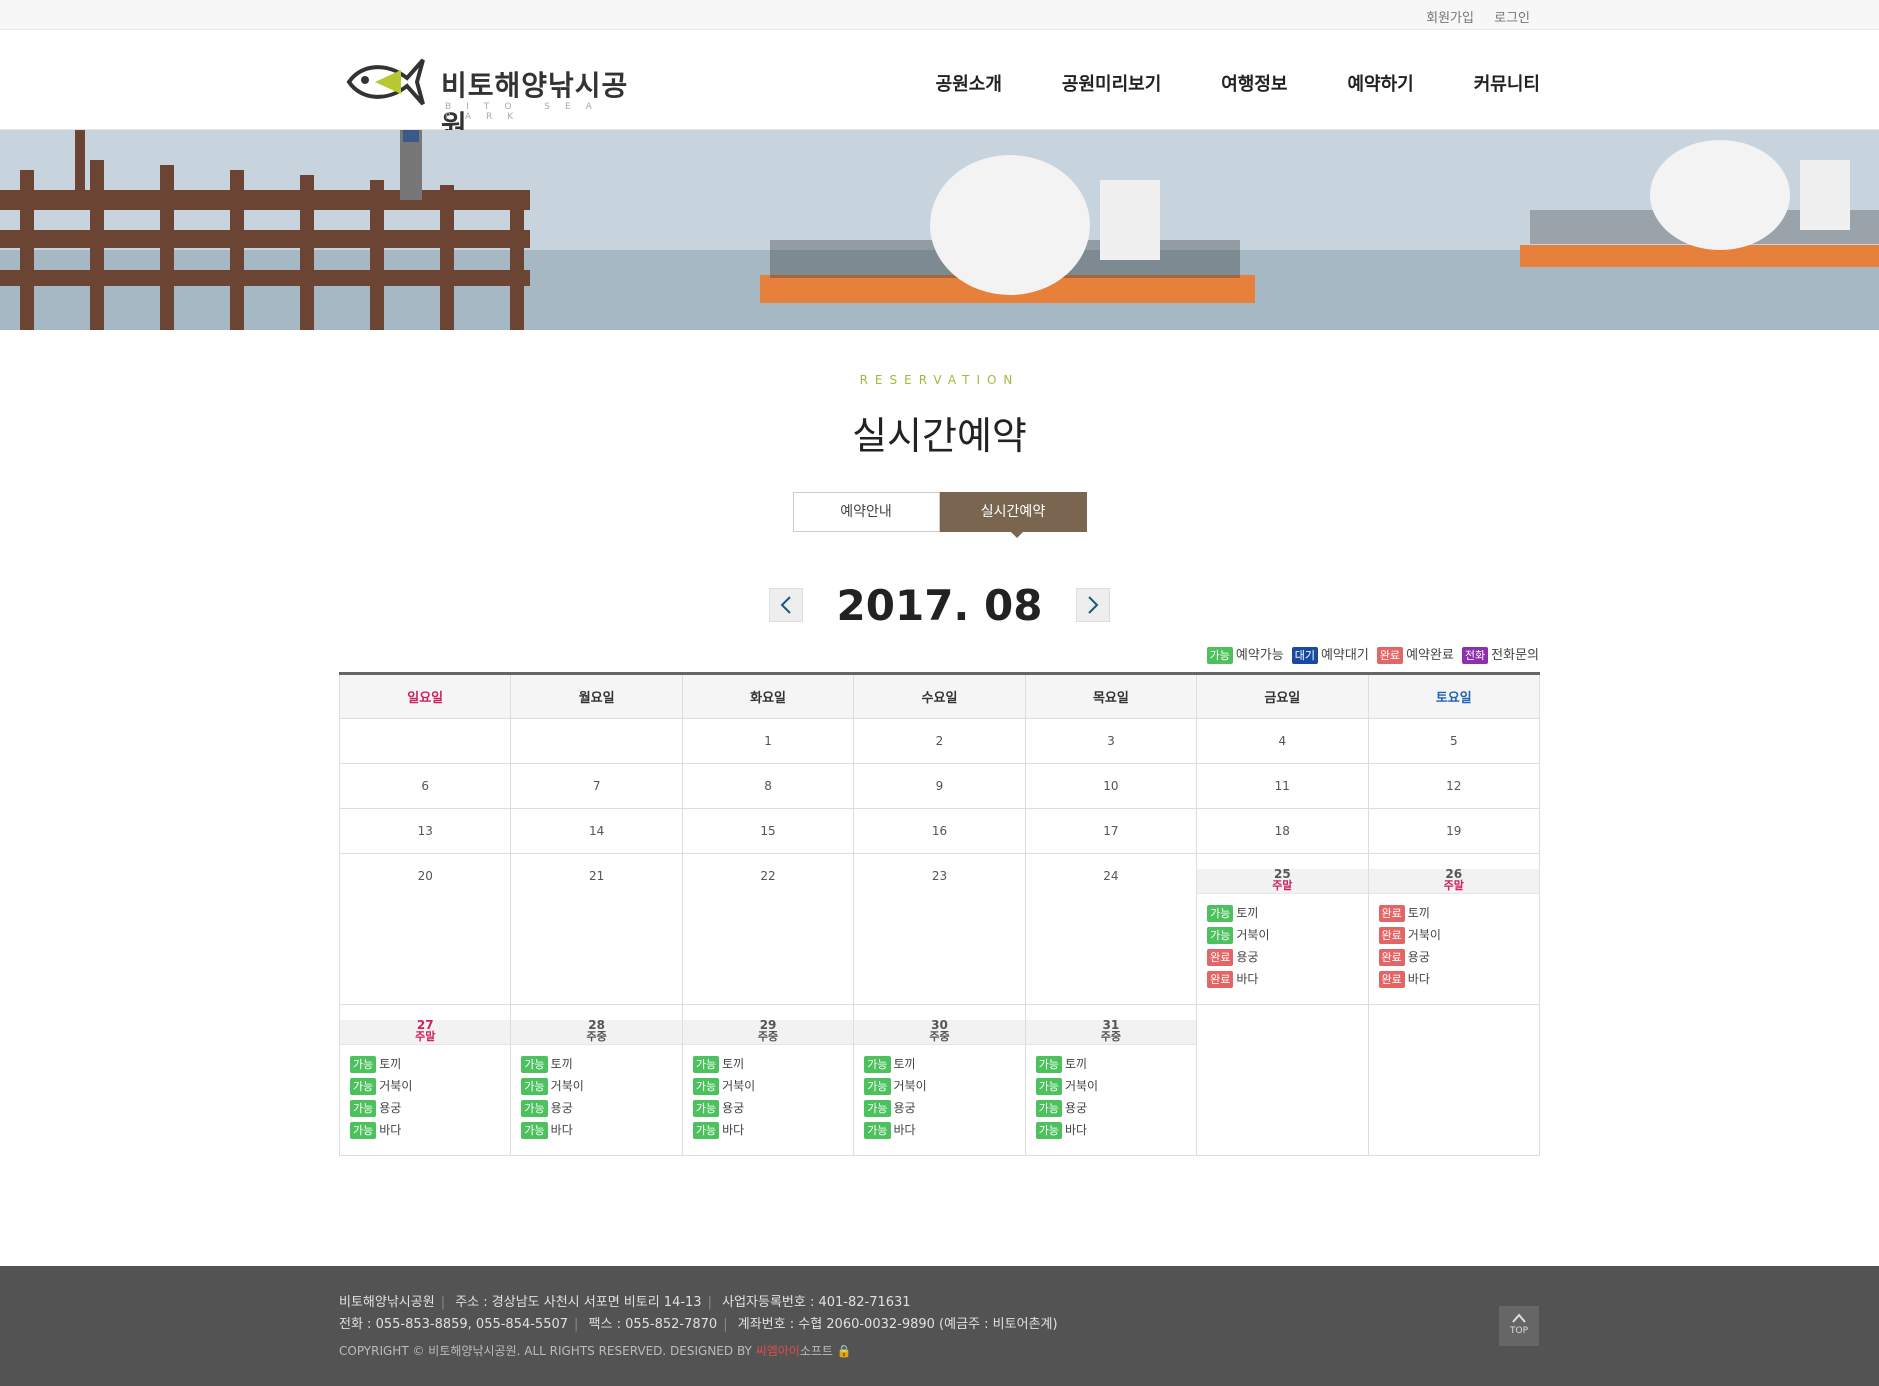 Image resolution: width=1879 pixels, height=1386 pixels. Describe the element at coordinates (1507, 83) in the screenshot. I see `nav-community: 커뮤니티` at that location.